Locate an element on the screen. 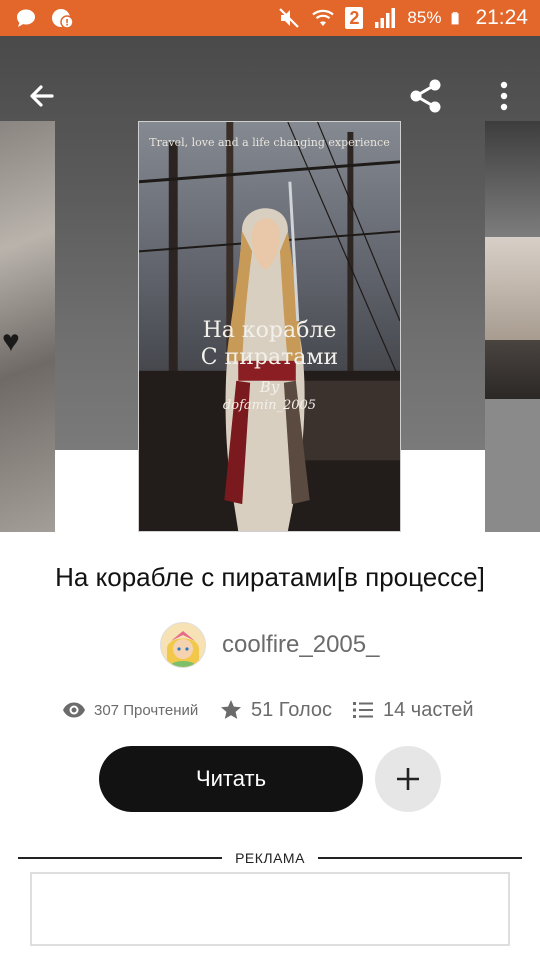 This screenshot has height=960, width=540. plus-icon is located at coordinates (408, 779).